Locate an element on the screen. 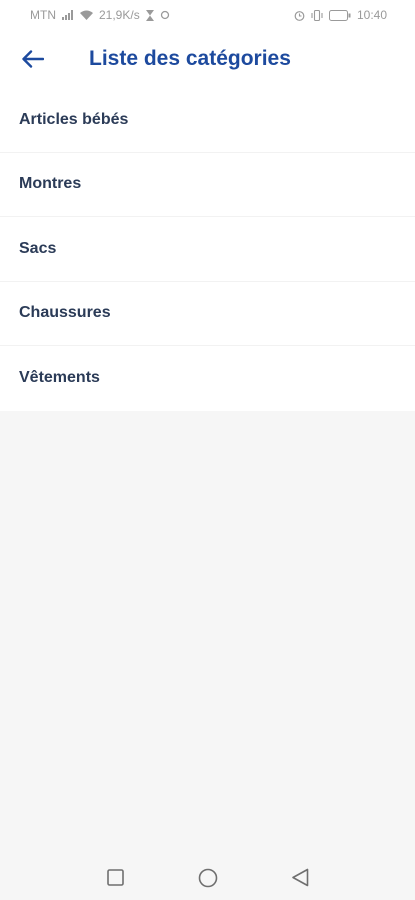  square-recent-icon is located at coordinates (115, 877).